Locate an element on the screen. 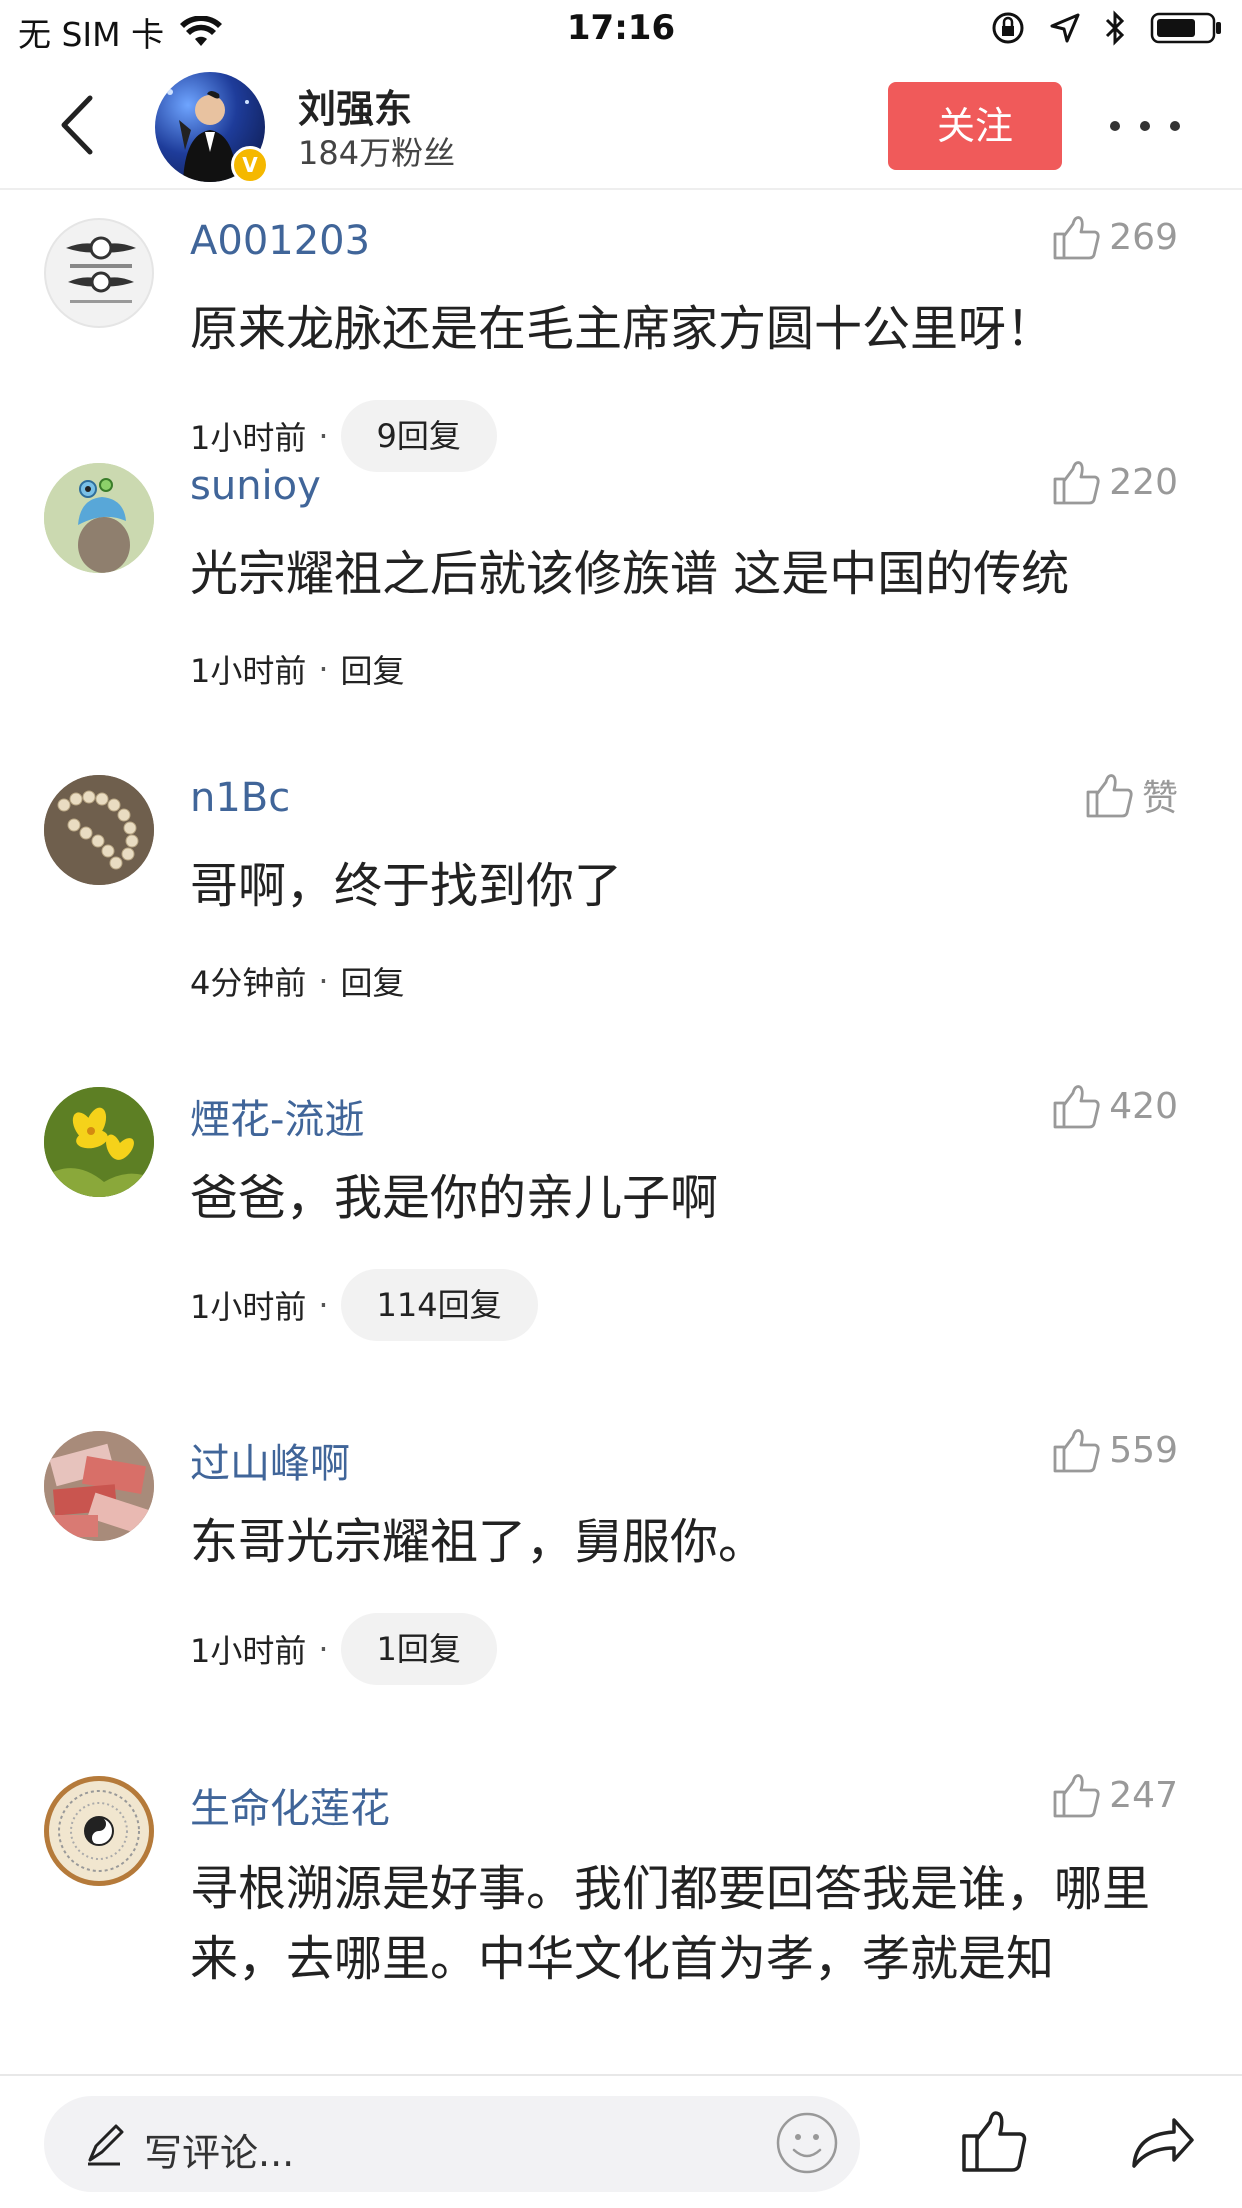 The height and width of the screenshot is (2208, 1242). comment-meta: 4分钟前 · 回复 is located at coordinates (297, 981).